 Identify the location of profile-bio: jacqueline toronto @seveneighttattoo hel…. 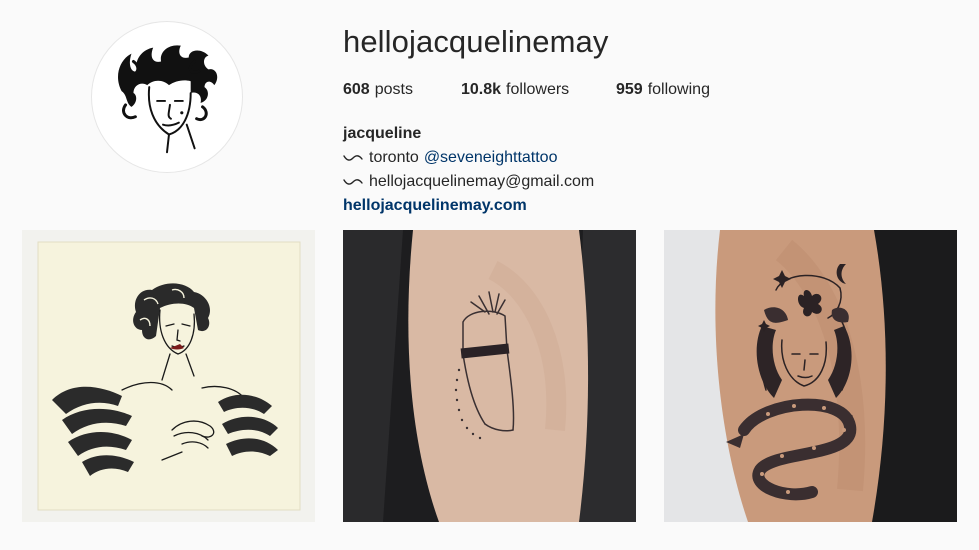
(468, 170).